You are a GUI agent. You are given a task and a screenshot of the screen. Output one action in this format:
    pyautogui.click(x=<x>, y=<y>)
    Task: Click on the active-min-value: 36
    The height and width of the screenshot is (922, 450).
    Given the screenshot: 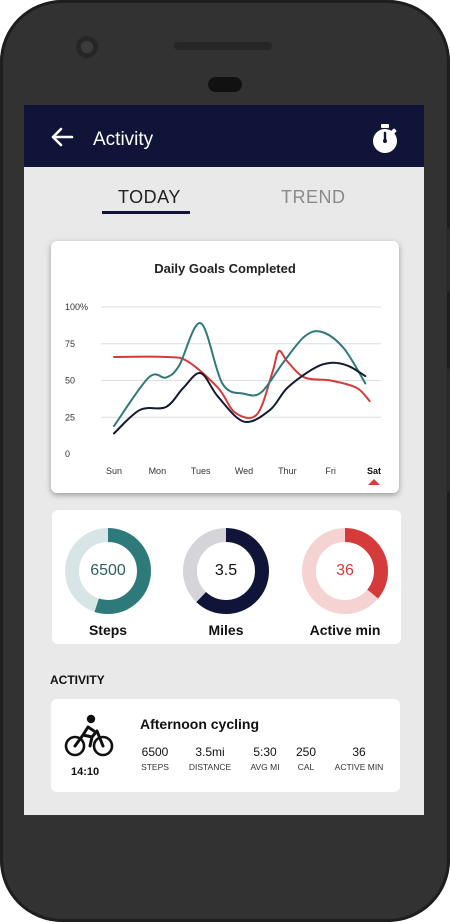 What is the action you would take?
    pyautogui.click(x=345, y=570)
    